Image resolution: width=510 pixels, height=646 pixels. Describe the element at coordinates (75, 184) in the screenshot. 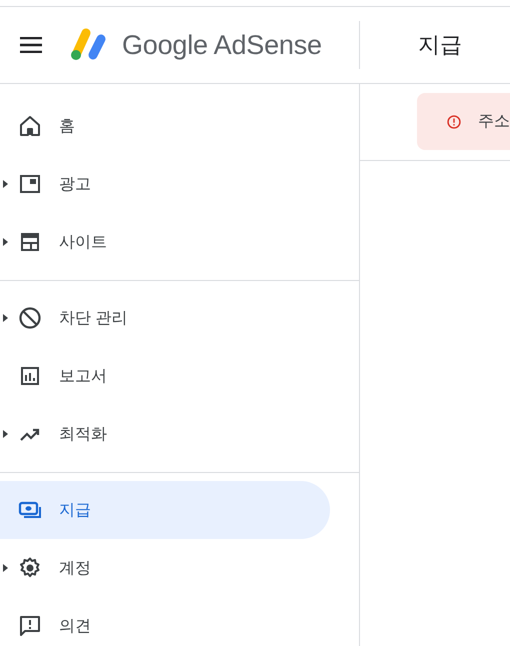

I see `sidebar-label: 광고` at that location.